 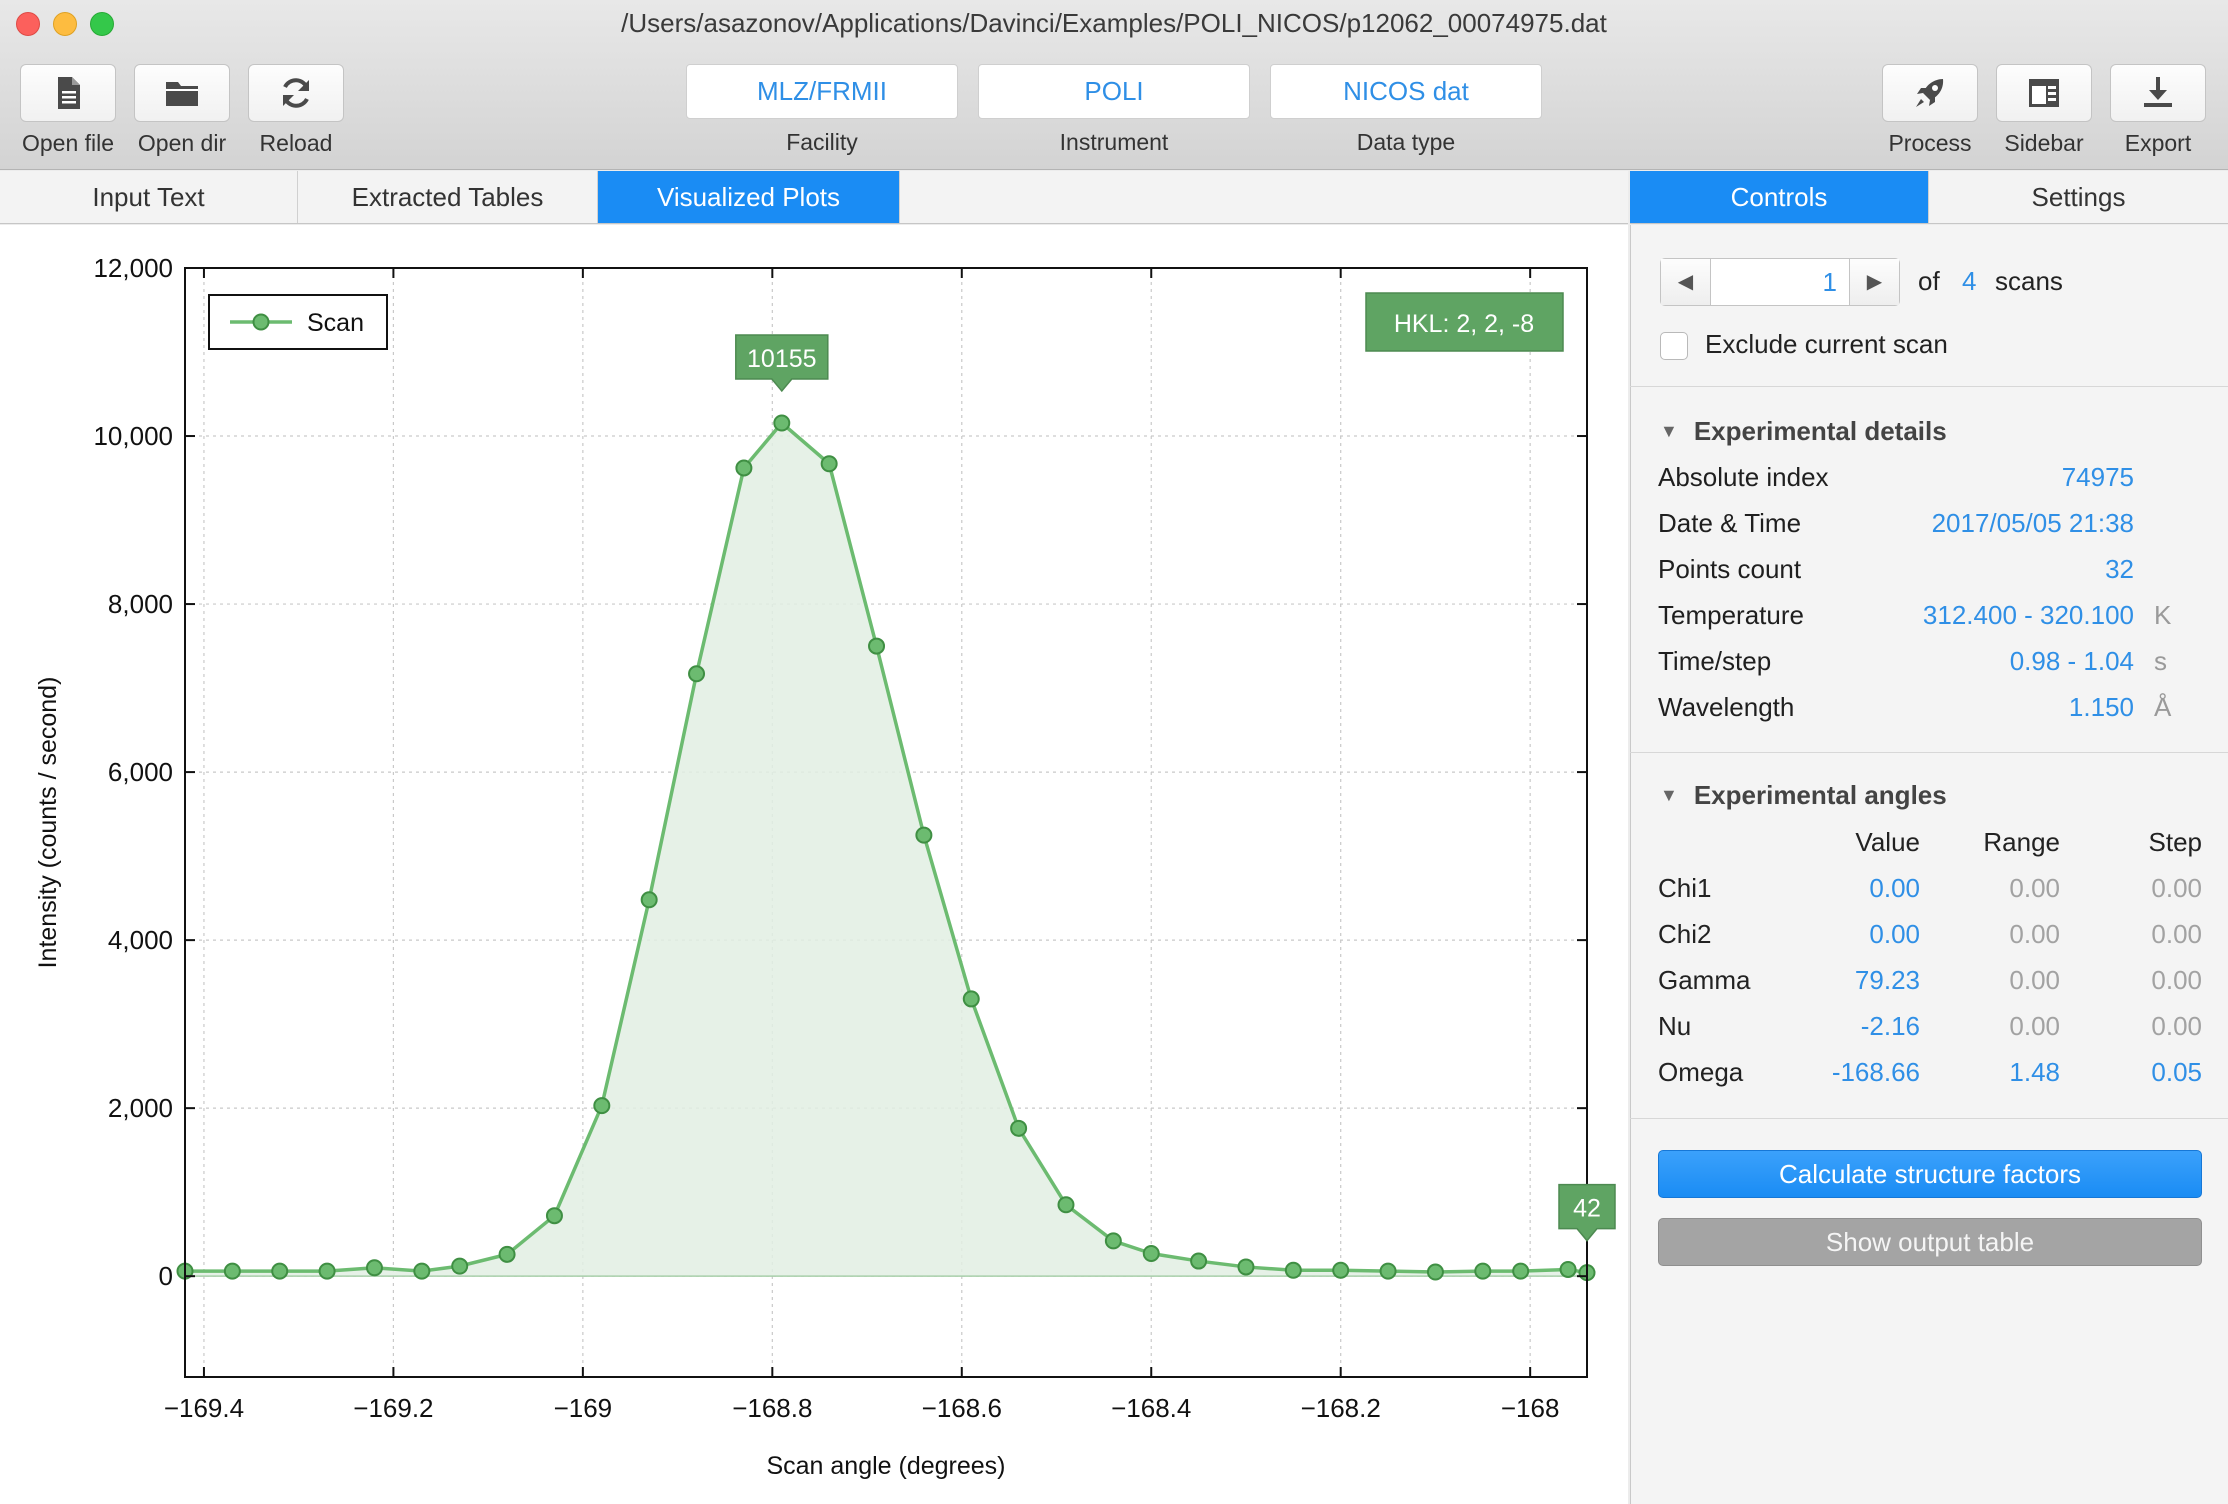 I want to click on open-file-button, so click(x=68, y=93).